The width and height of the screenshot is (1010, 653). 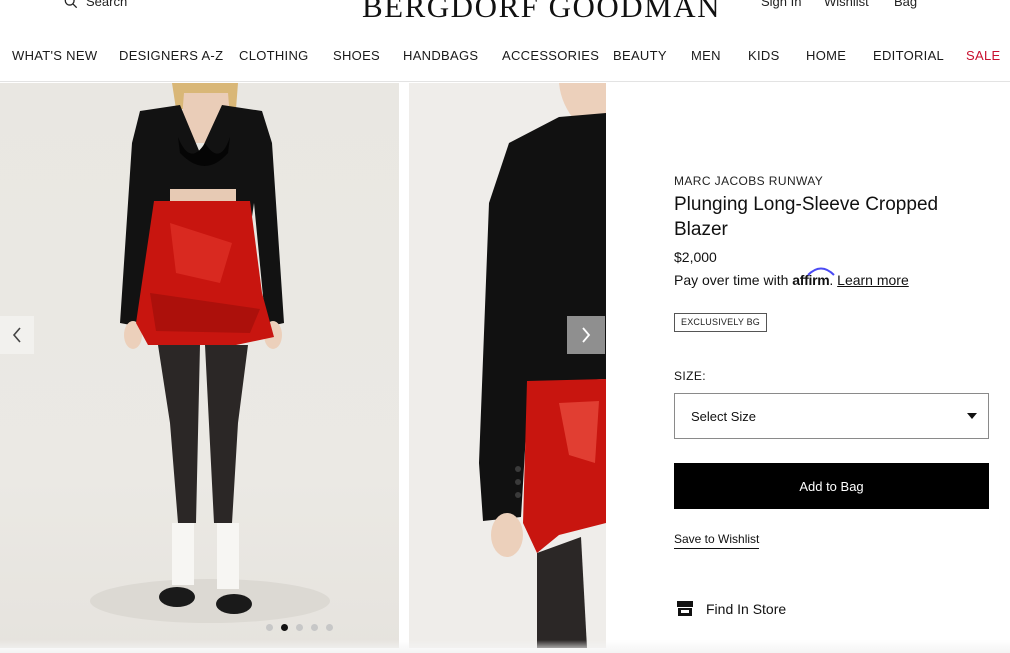 I want to click on product-title: Plunging Long-Sleeve Cropped Blazer, so click(x=806, y=217).